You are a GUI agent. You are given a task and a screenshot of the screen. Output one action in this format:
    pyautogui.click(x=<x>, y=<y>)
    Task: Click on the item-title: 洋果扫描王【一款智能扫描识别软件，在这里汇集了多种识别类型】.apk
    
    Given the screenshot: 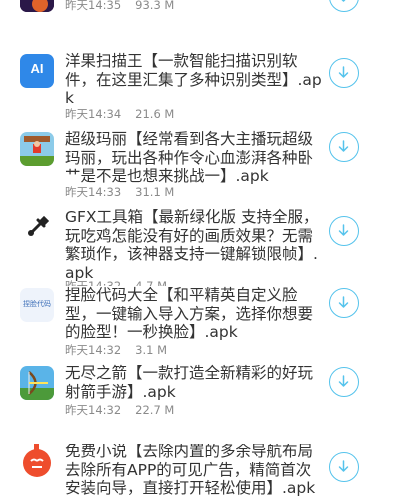 What is the action you would take?
    pyautogui.click(x=194, y=80)
    